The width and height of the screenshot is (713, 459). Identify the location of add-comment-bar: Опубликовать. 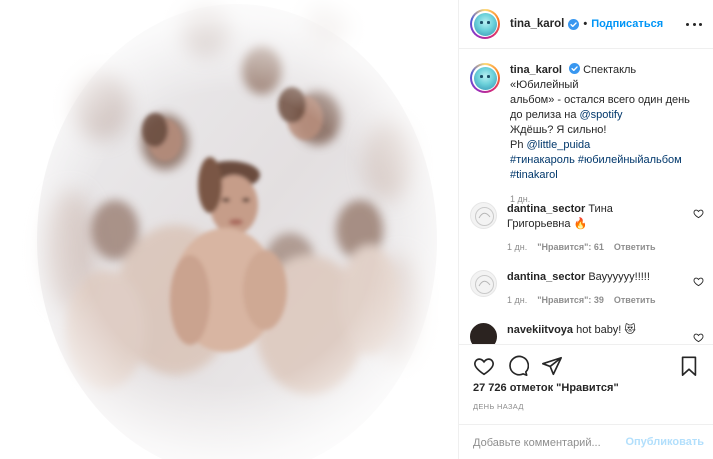
(586, 441).